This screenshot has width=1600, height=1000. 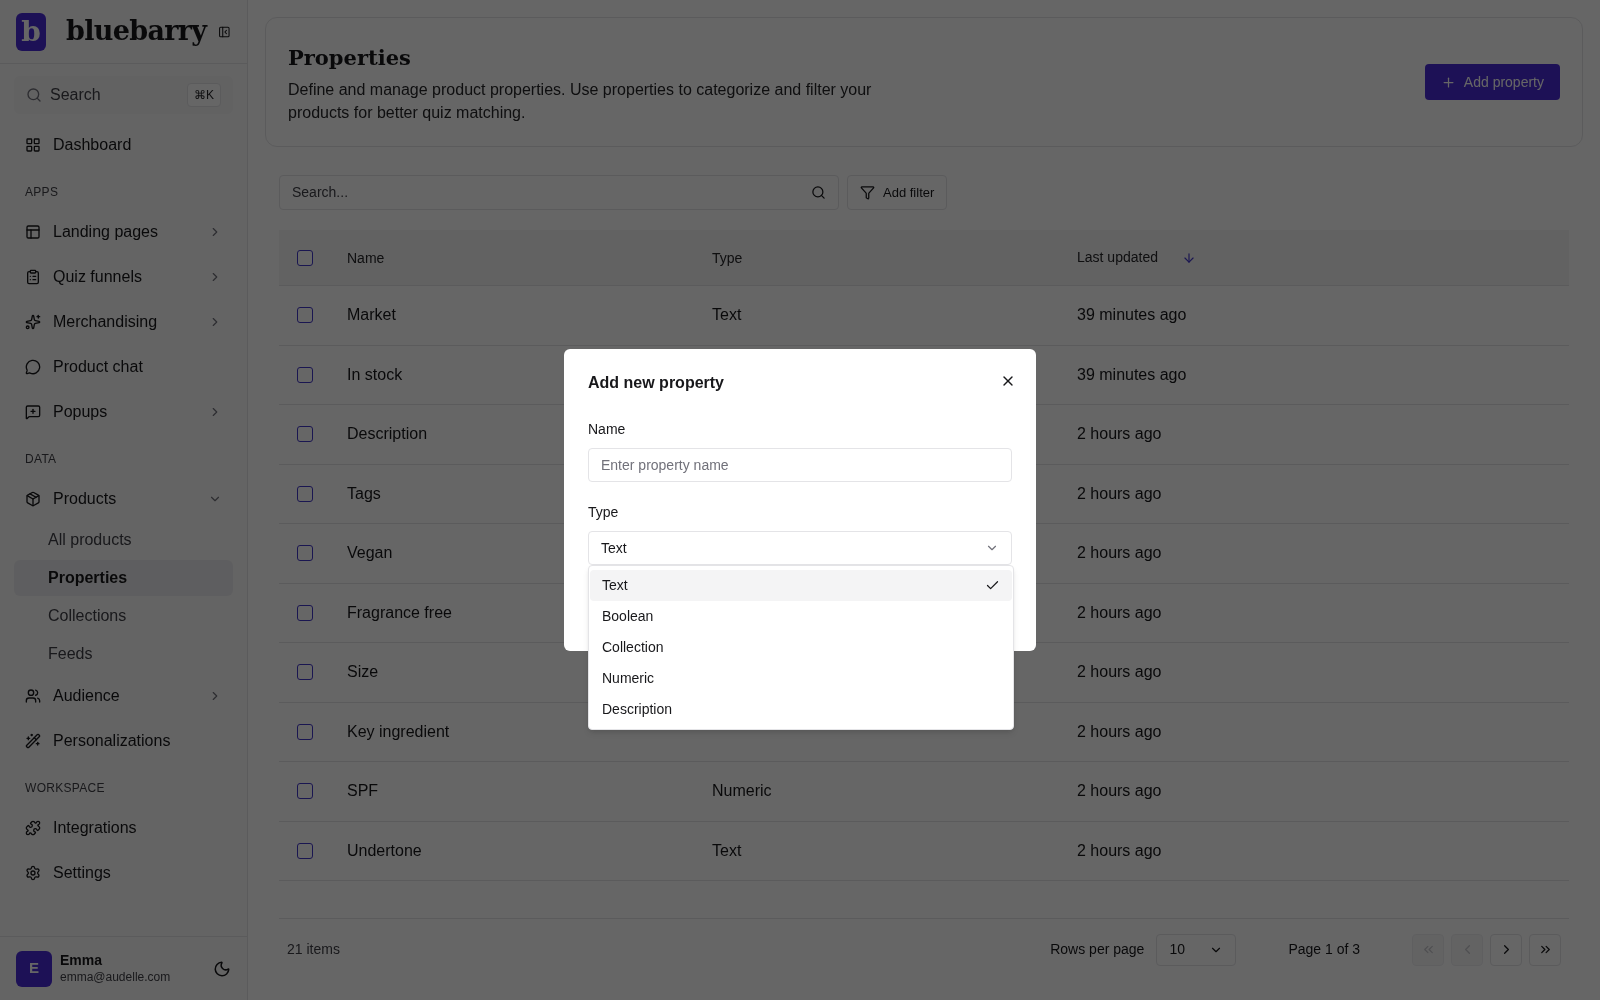 I want to click on plus-icon, so click(x=1448, y=82).